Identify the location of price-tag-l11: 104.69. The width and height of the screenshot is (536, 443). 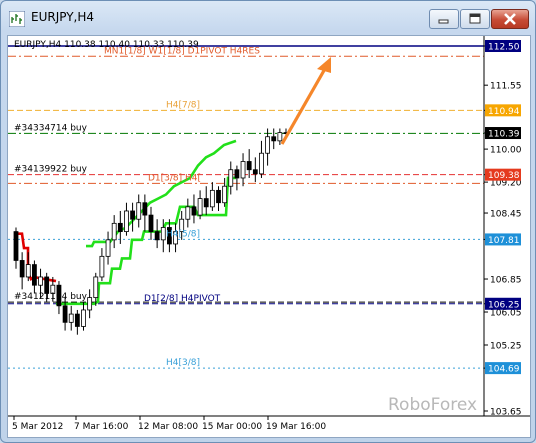
(503, 368).